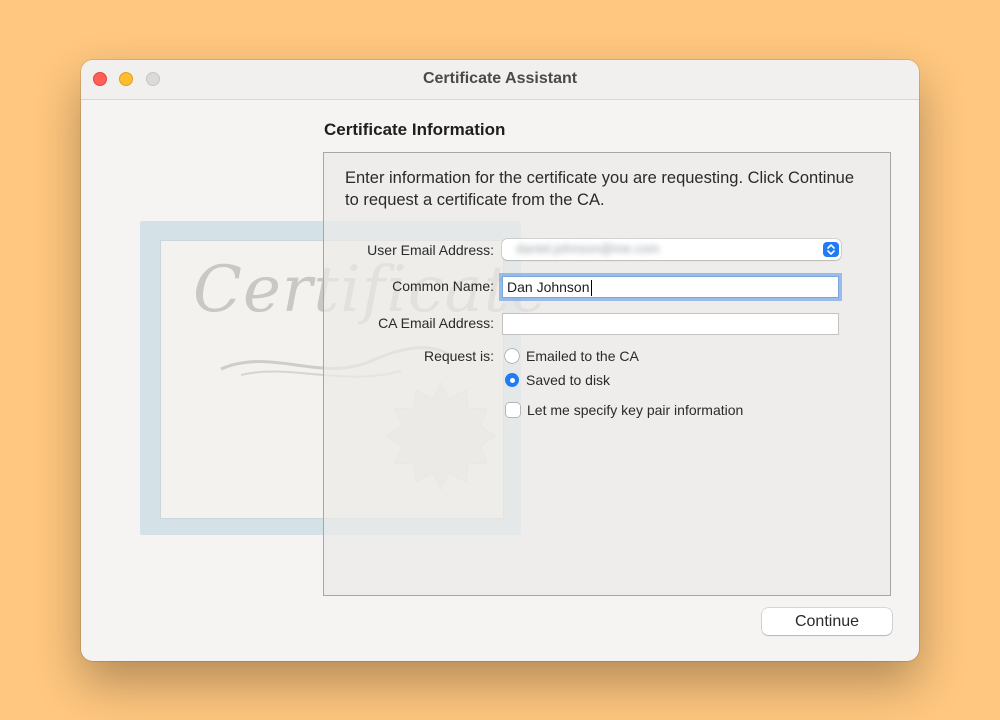 This screenshot has height=720, width=1000. What do you see at coordinates (512, 380) in the screenshot?
I see `saved-to-disk-radio` at bounding box center [512, 380].